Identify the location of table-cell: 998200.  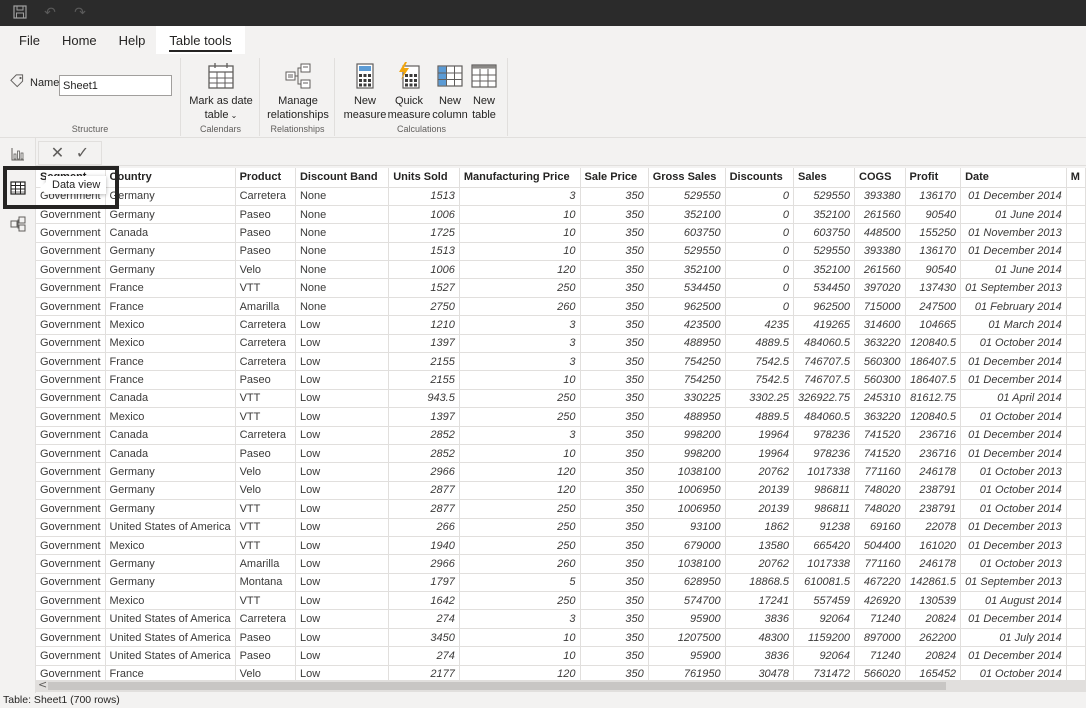
(687, 454).